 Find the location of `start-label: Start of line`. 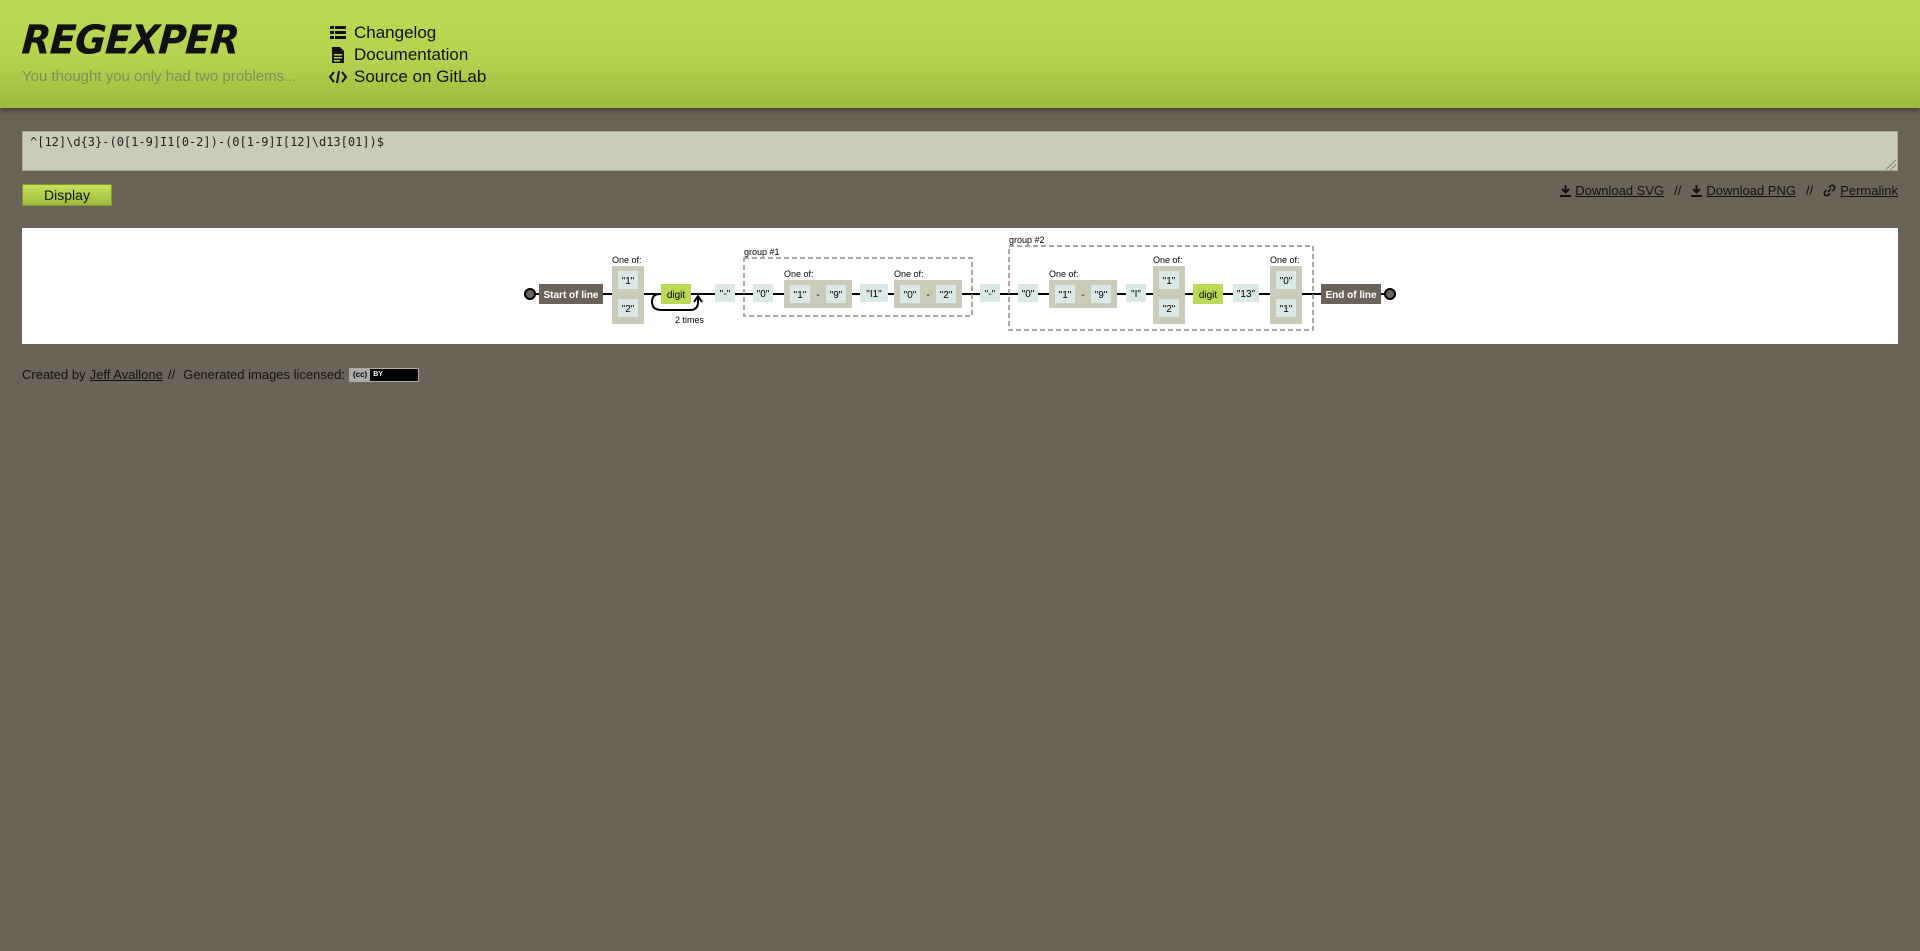

start-label: Start of line is located at coordinates (570, 295).